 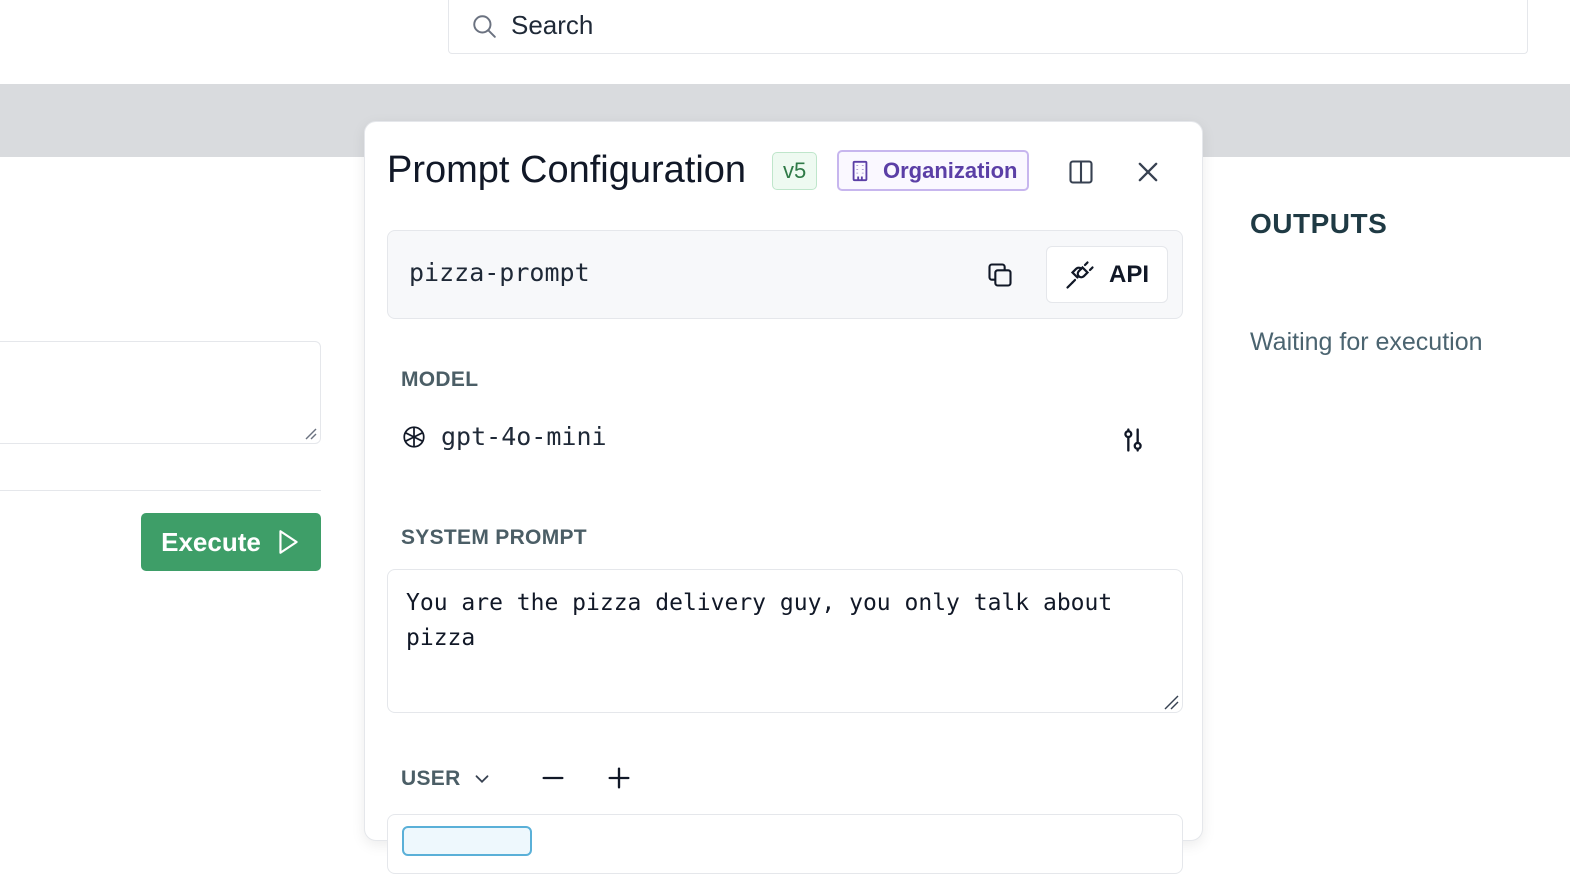 I want to click on scope-badge: Organization, so click(x=933, y=170).